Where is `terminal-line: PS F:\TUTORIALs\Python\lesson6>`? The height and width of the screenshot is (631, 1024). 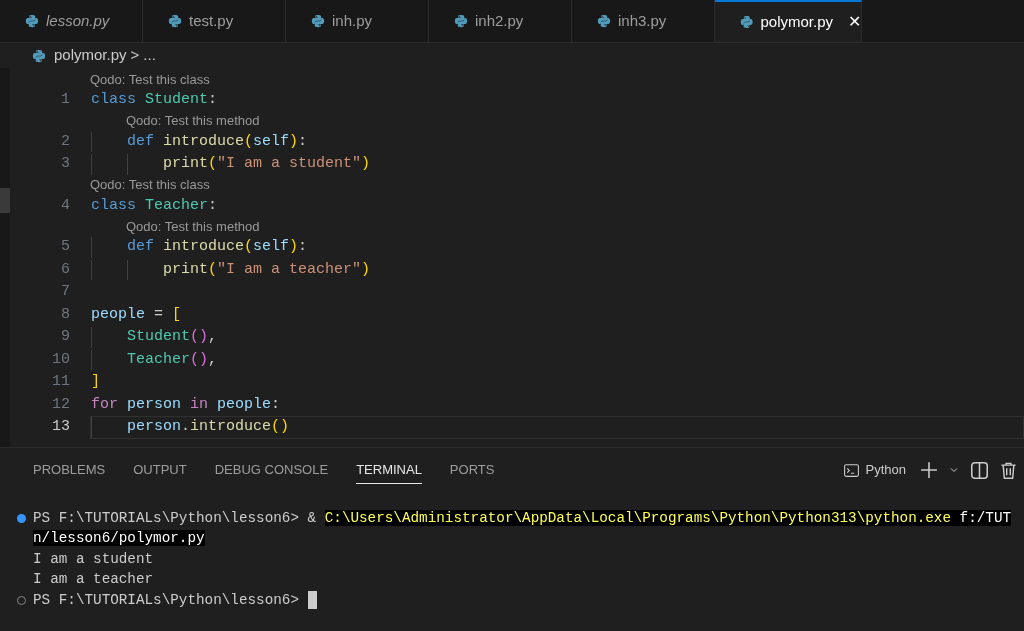
terminal-line: PS F:\TUTORIALs\Python\lesson6> is located at coordinates (166, 600).